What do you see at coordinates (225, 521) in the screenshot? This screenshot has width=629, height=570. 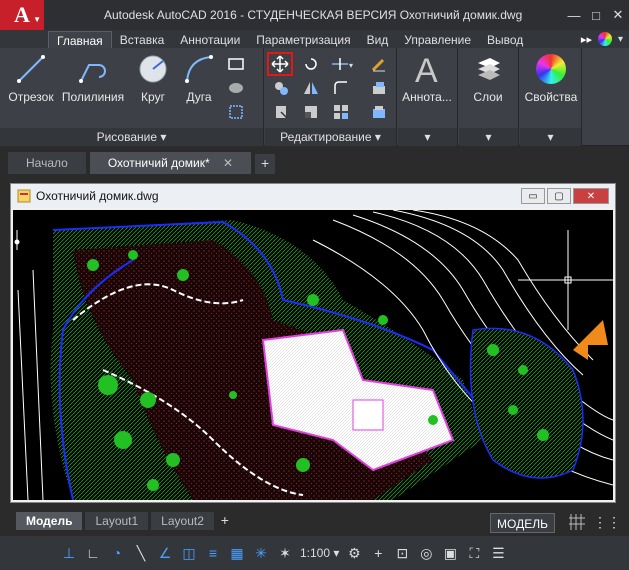 I see `add-layout-button: +` at bounding box center [225, 521].